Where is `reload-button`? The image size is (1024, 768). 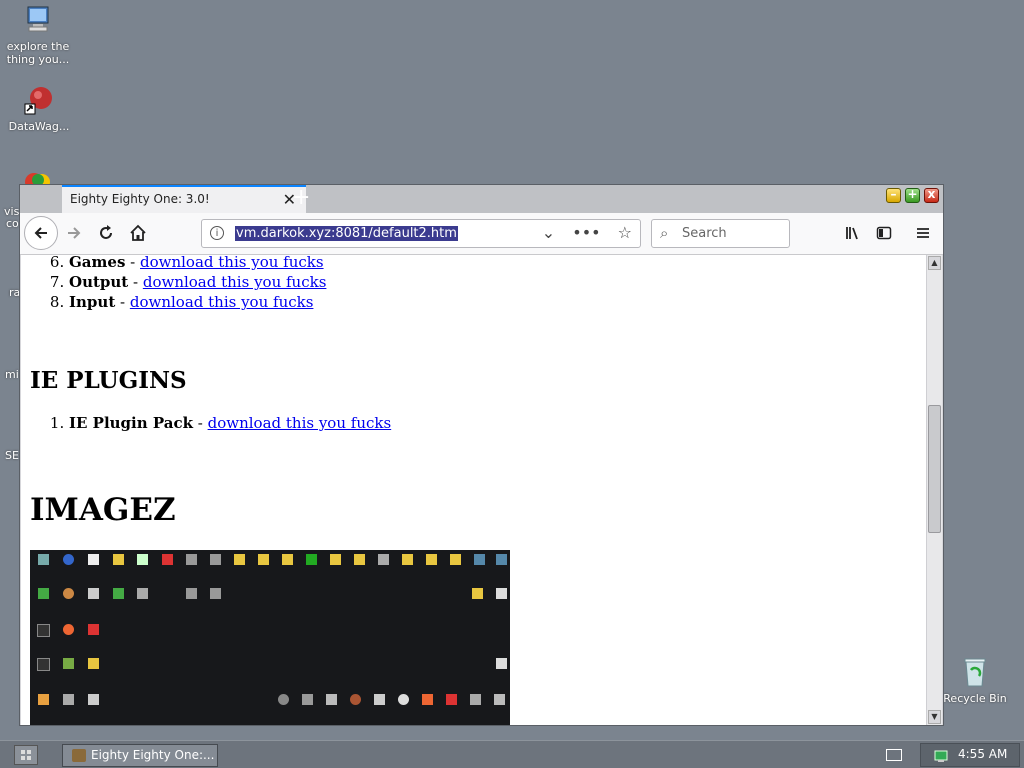
reload-button is located at coordinates (106, 233).